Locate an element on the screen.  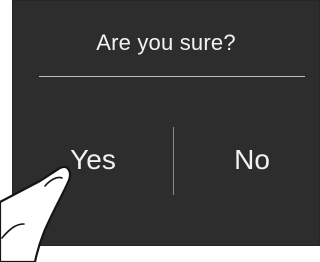
no-button: No is located at coordinates (252, 160).